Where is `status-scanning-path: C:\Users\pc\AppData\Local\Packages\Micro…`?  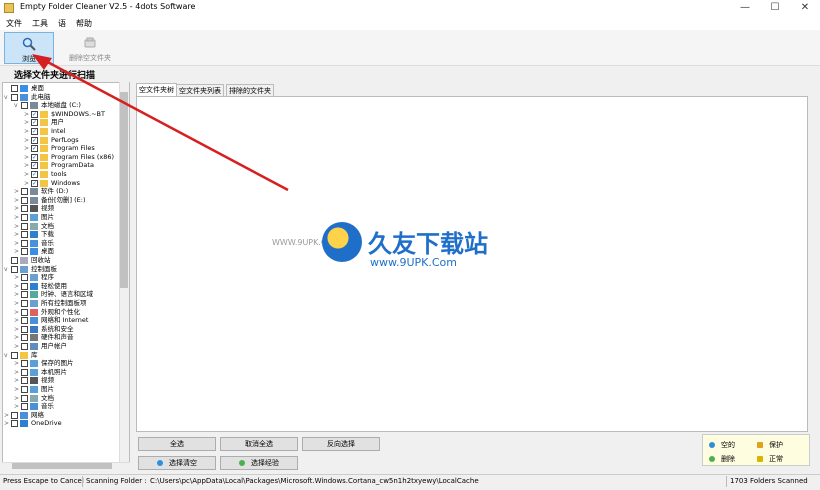 status-scanning-path: C:\Users\pc\AppData\Local\Packages\Micro… is located at coordinates (314, 481).